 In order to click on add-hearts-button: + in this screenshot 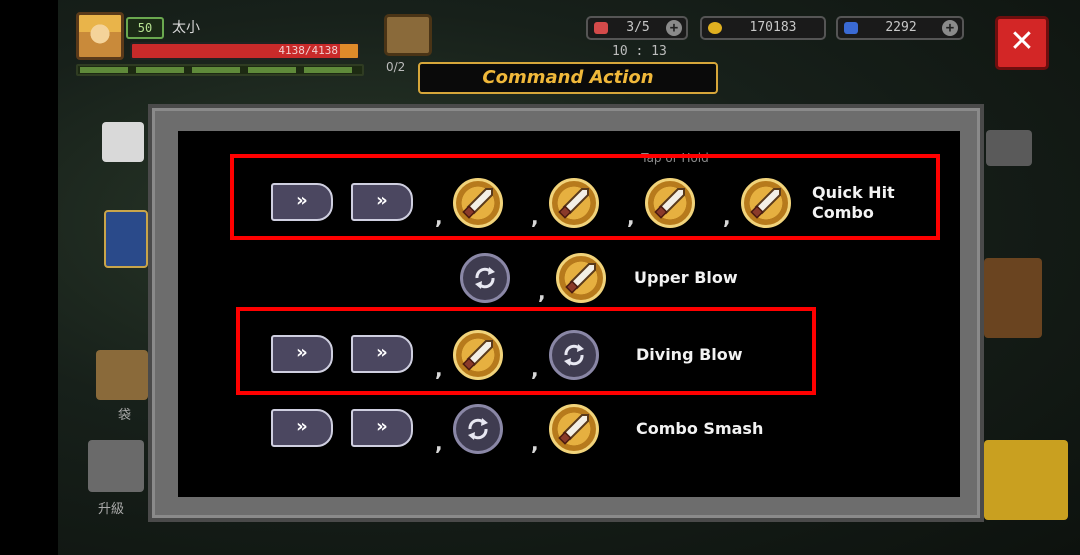, I will do `click(674, 28)`.